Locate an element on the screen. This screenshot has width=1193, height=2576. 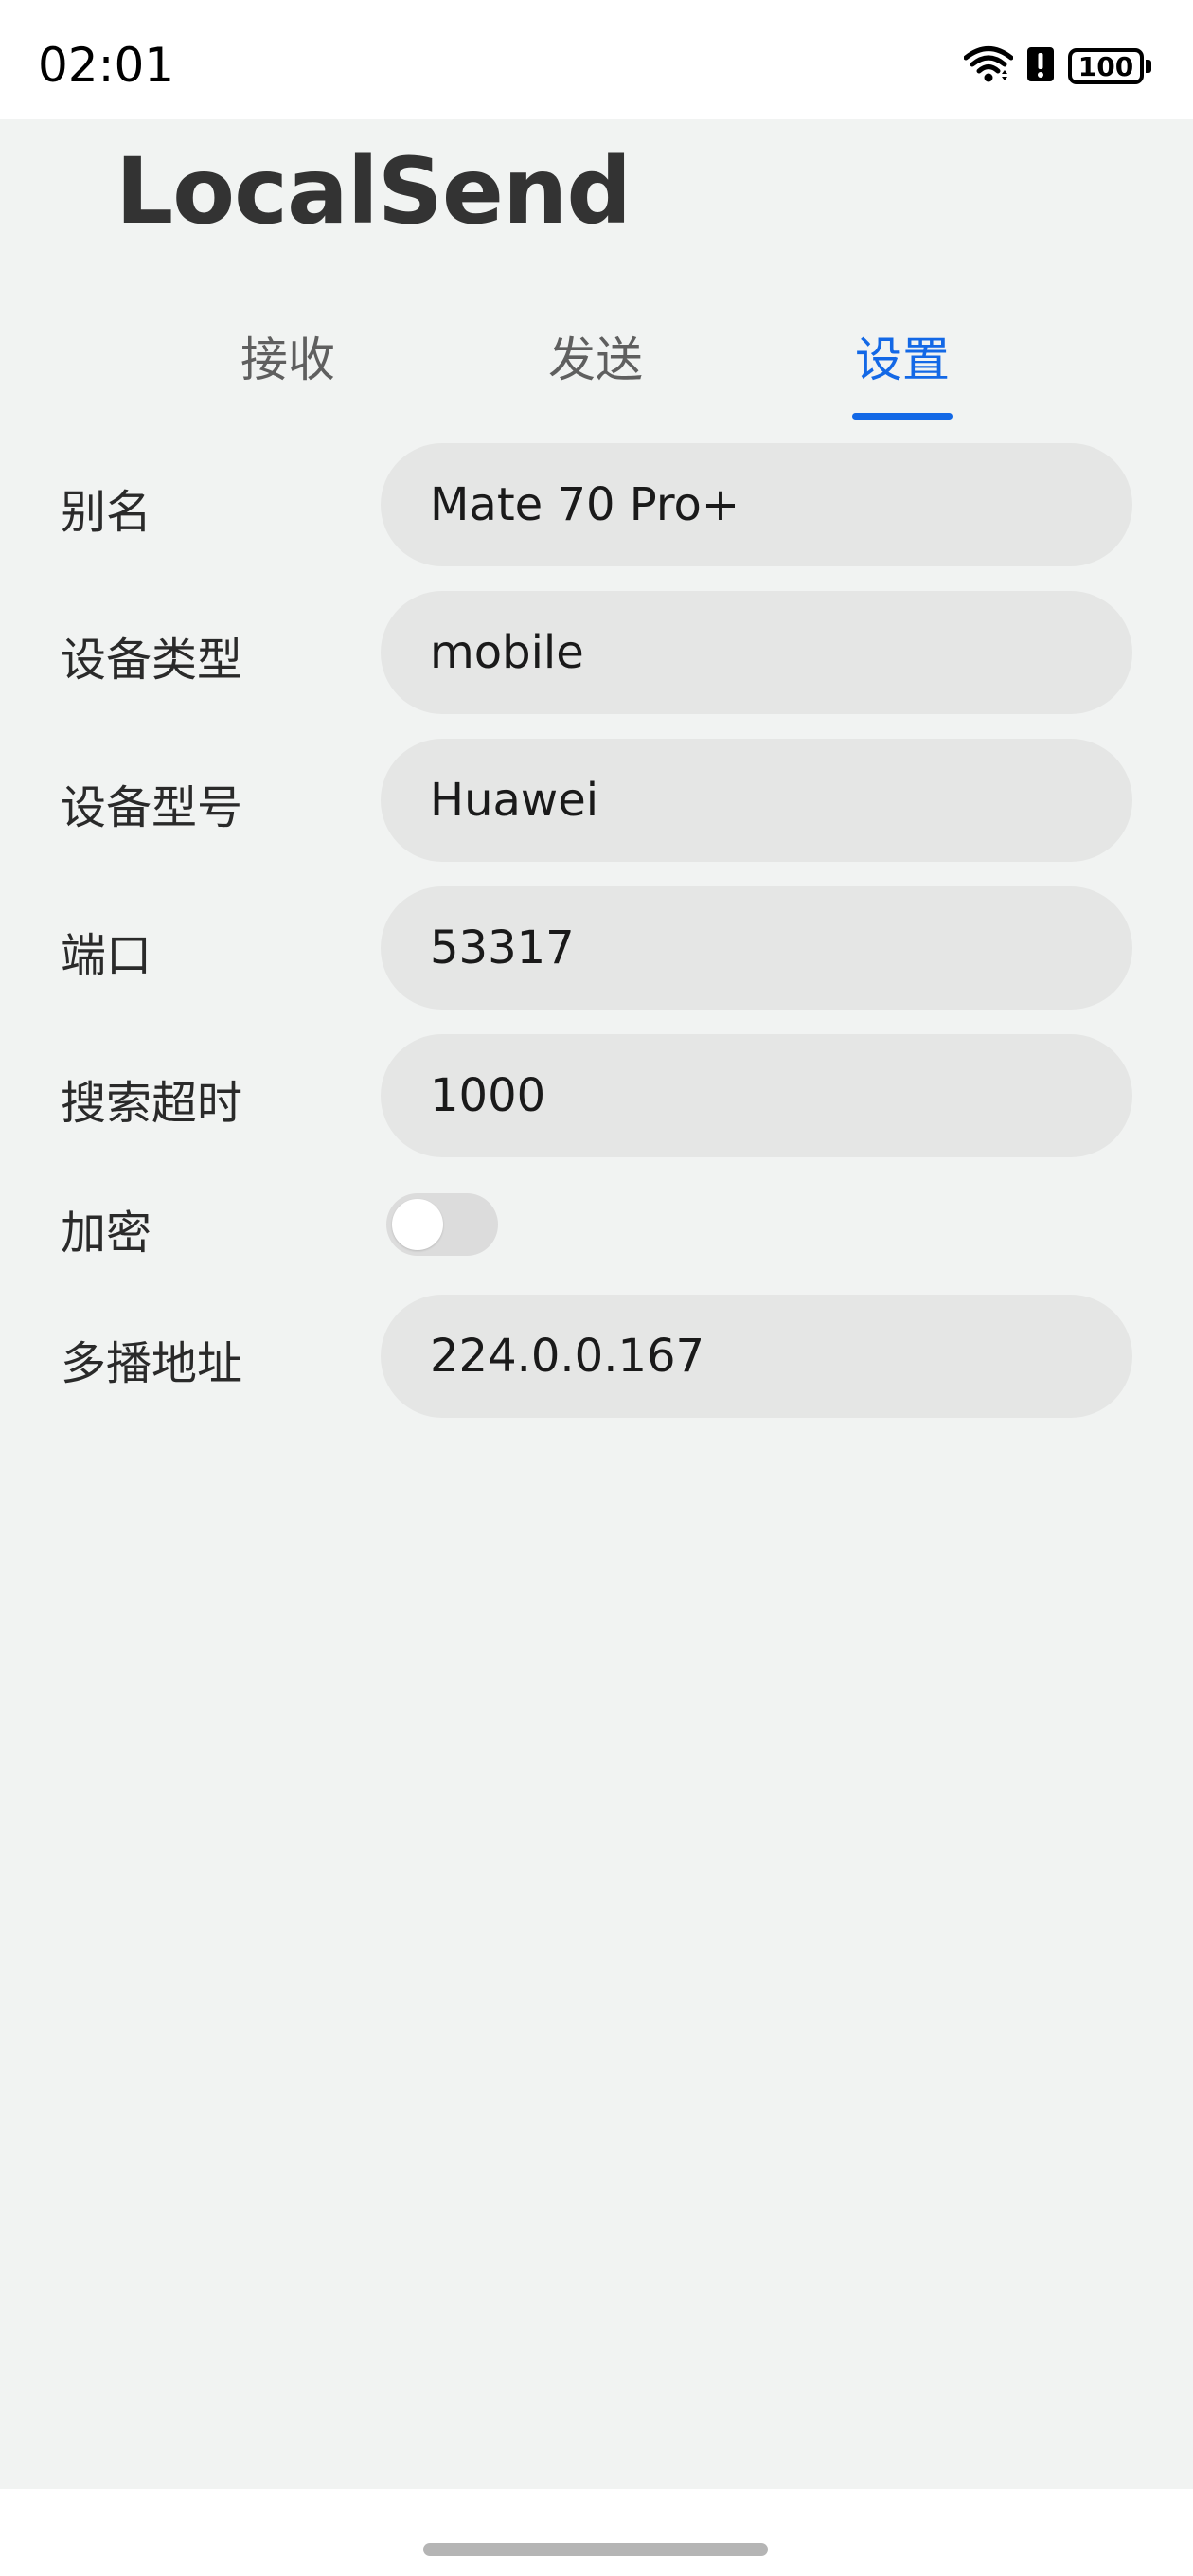
status-time: 02:01 is located at coordinates (106, 65).